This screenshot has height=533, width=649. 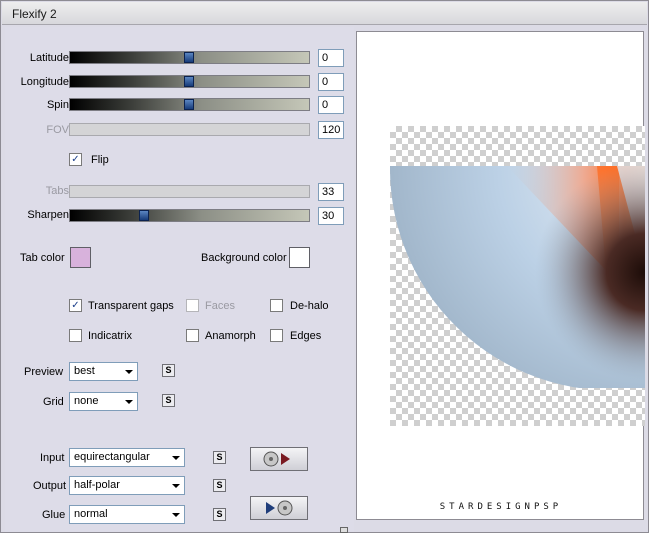 What do you see at coordinates (306, 336) in the screenshot?
I see `edges-label: Edges` at bounding box center [306, 336].